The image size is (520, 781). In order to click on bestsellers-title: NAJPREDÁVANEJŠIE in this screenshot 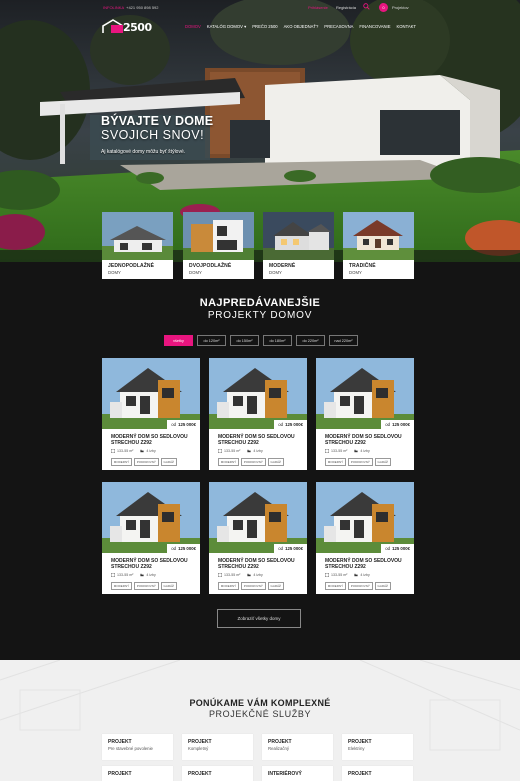, I will do `click(260, 303)`.